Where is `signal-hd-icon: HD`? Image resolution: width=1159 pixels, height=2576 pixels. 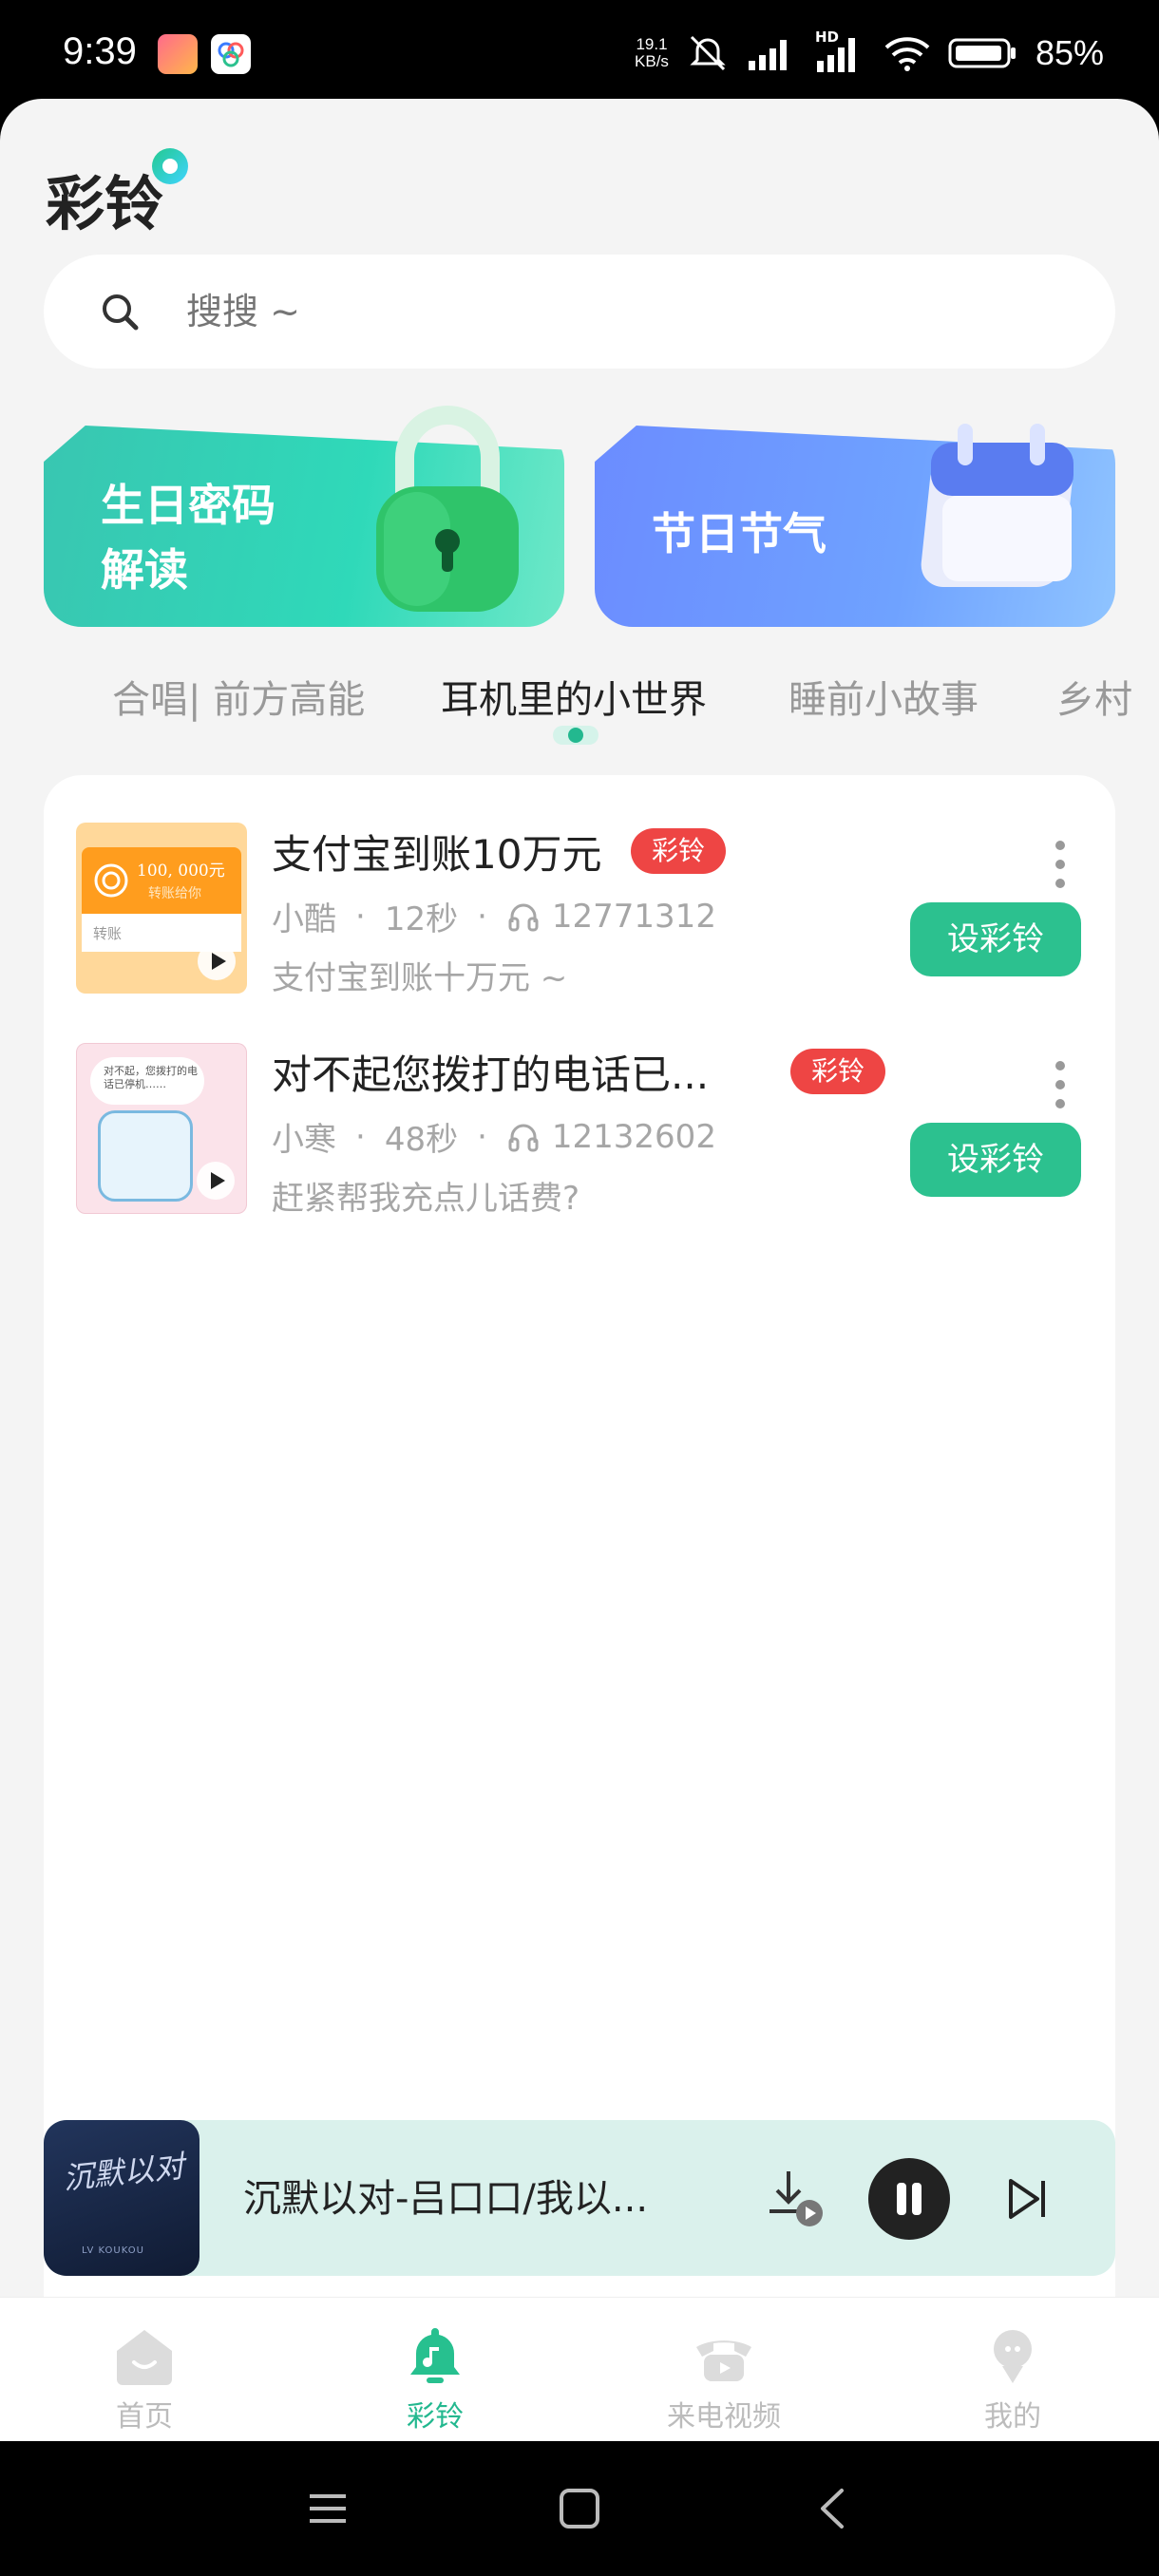 signal-hd-icon: HD is located at coordinates (839, 51).